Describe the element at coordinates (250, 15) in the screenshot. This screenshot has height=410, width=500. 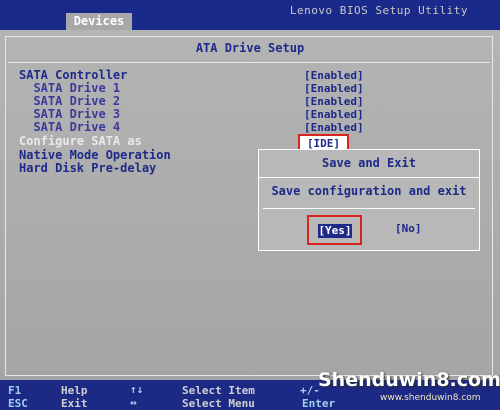
I see `bios-top-bar: Devices Lenovo BIOS Setup Utility` at that location.